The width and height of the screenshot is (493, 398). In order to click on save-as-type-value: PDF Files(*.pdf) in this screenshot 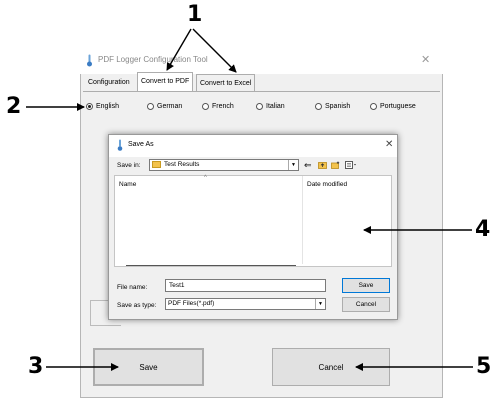, I will do `click(191, 303)`.